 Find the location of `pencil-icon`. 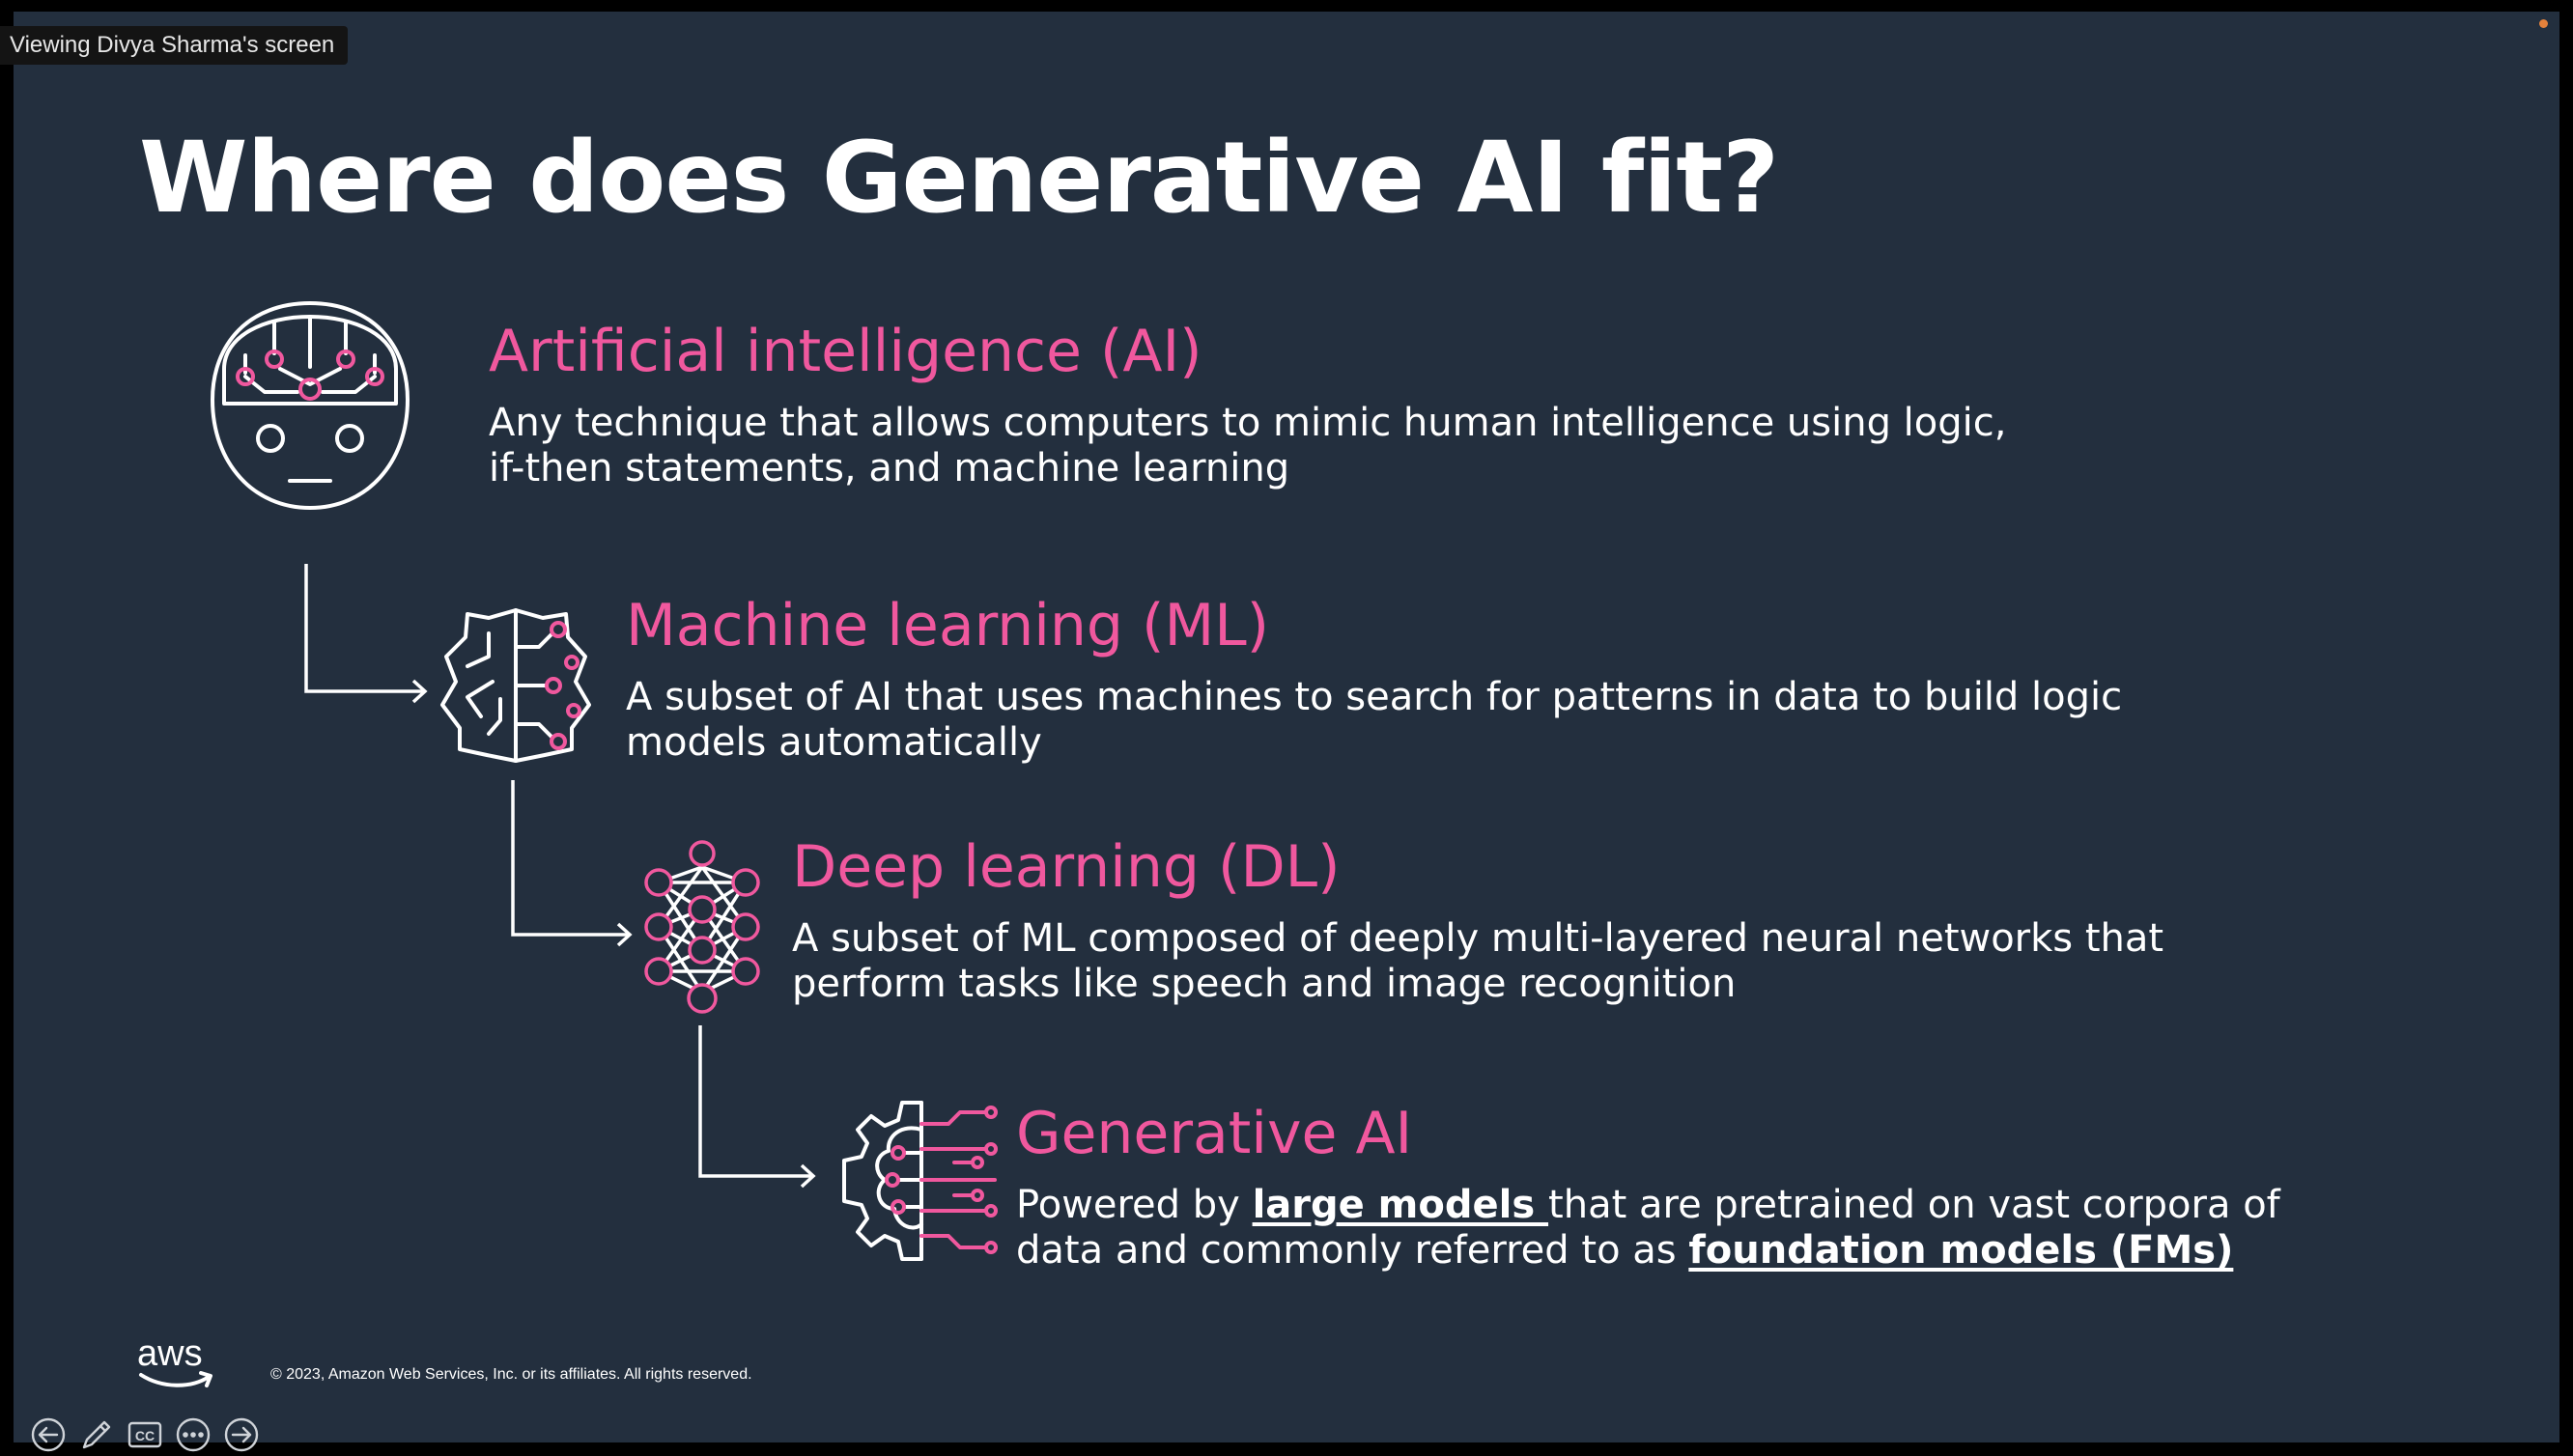

pencil-icon is located at coordinates (96, 1434).